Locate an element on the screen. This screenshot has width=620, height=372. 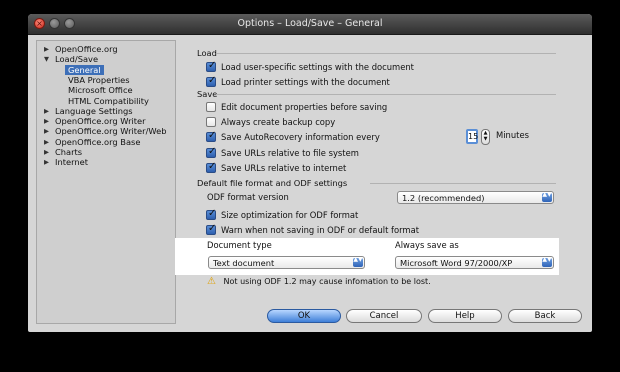
urls-filesystem-checkbox is located at coordinates (211, 152).